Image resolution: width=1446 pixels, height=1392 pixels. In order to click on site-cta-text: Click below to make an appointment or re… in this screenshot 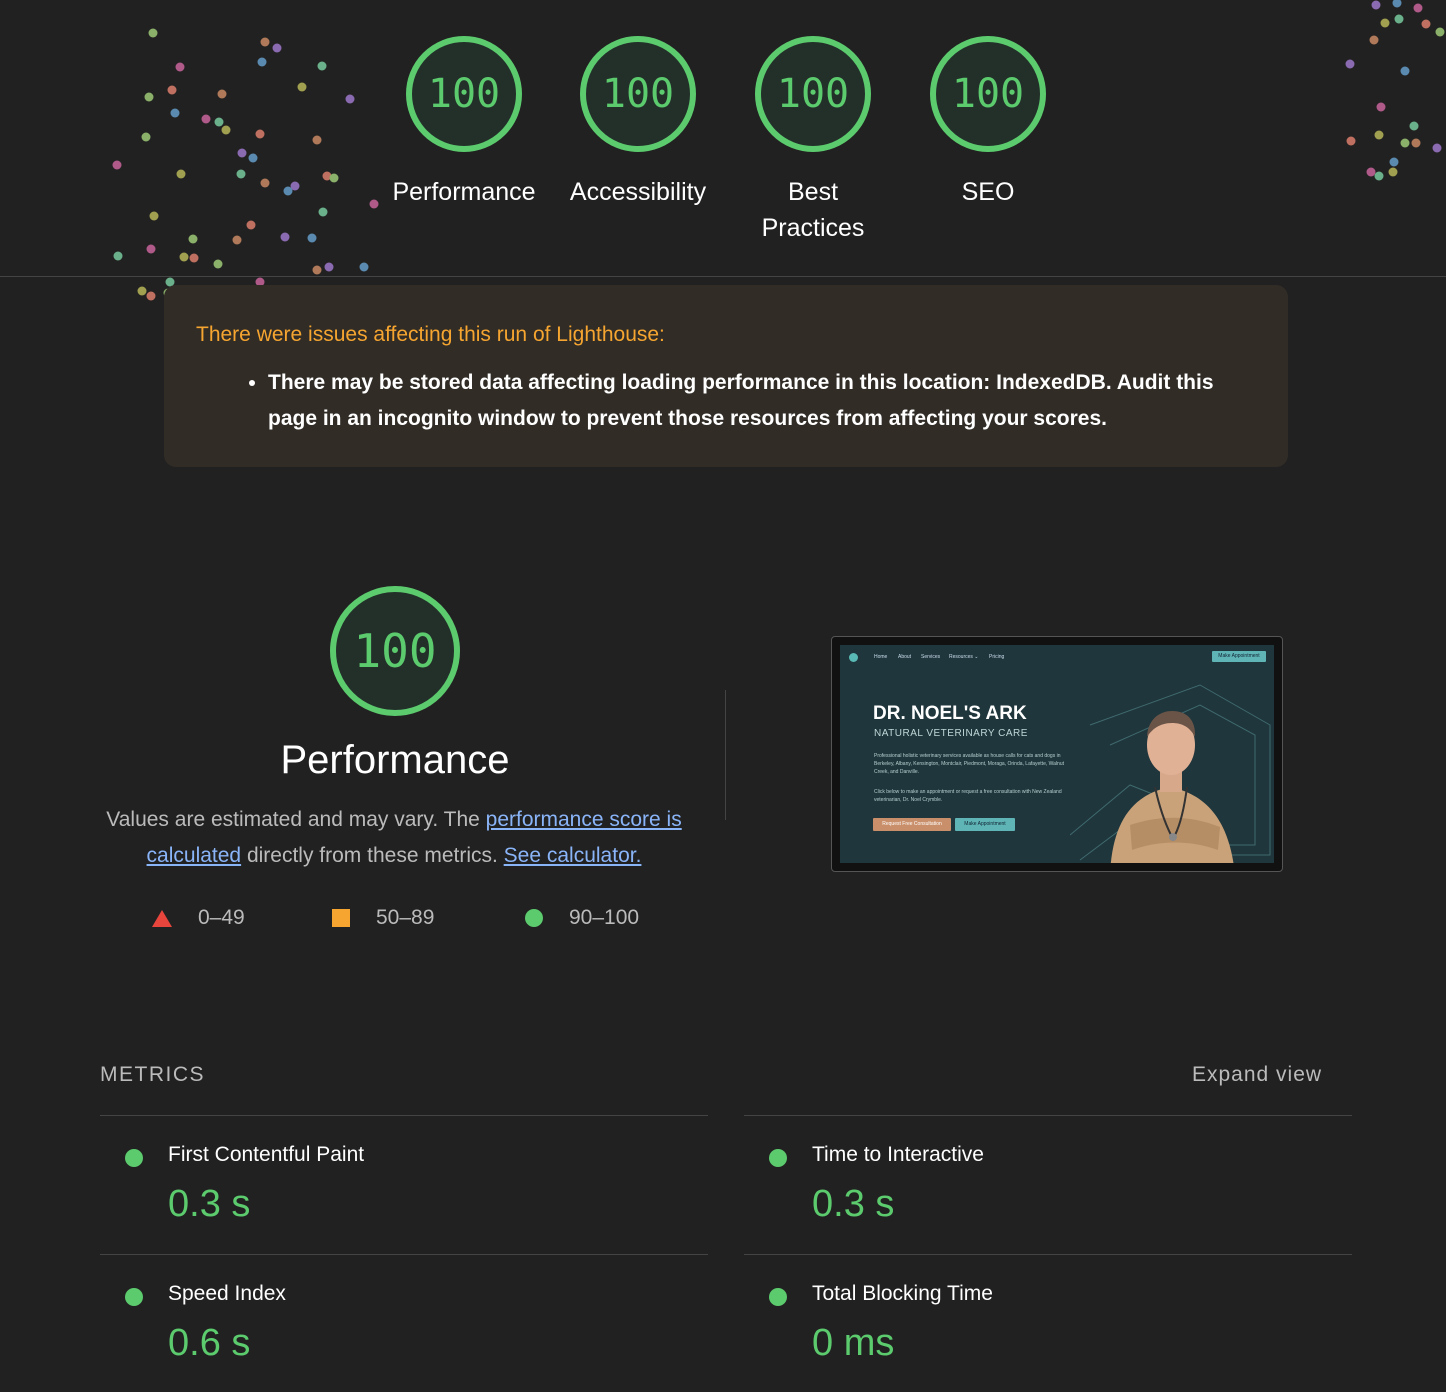, I will do `click(968, 796)`.